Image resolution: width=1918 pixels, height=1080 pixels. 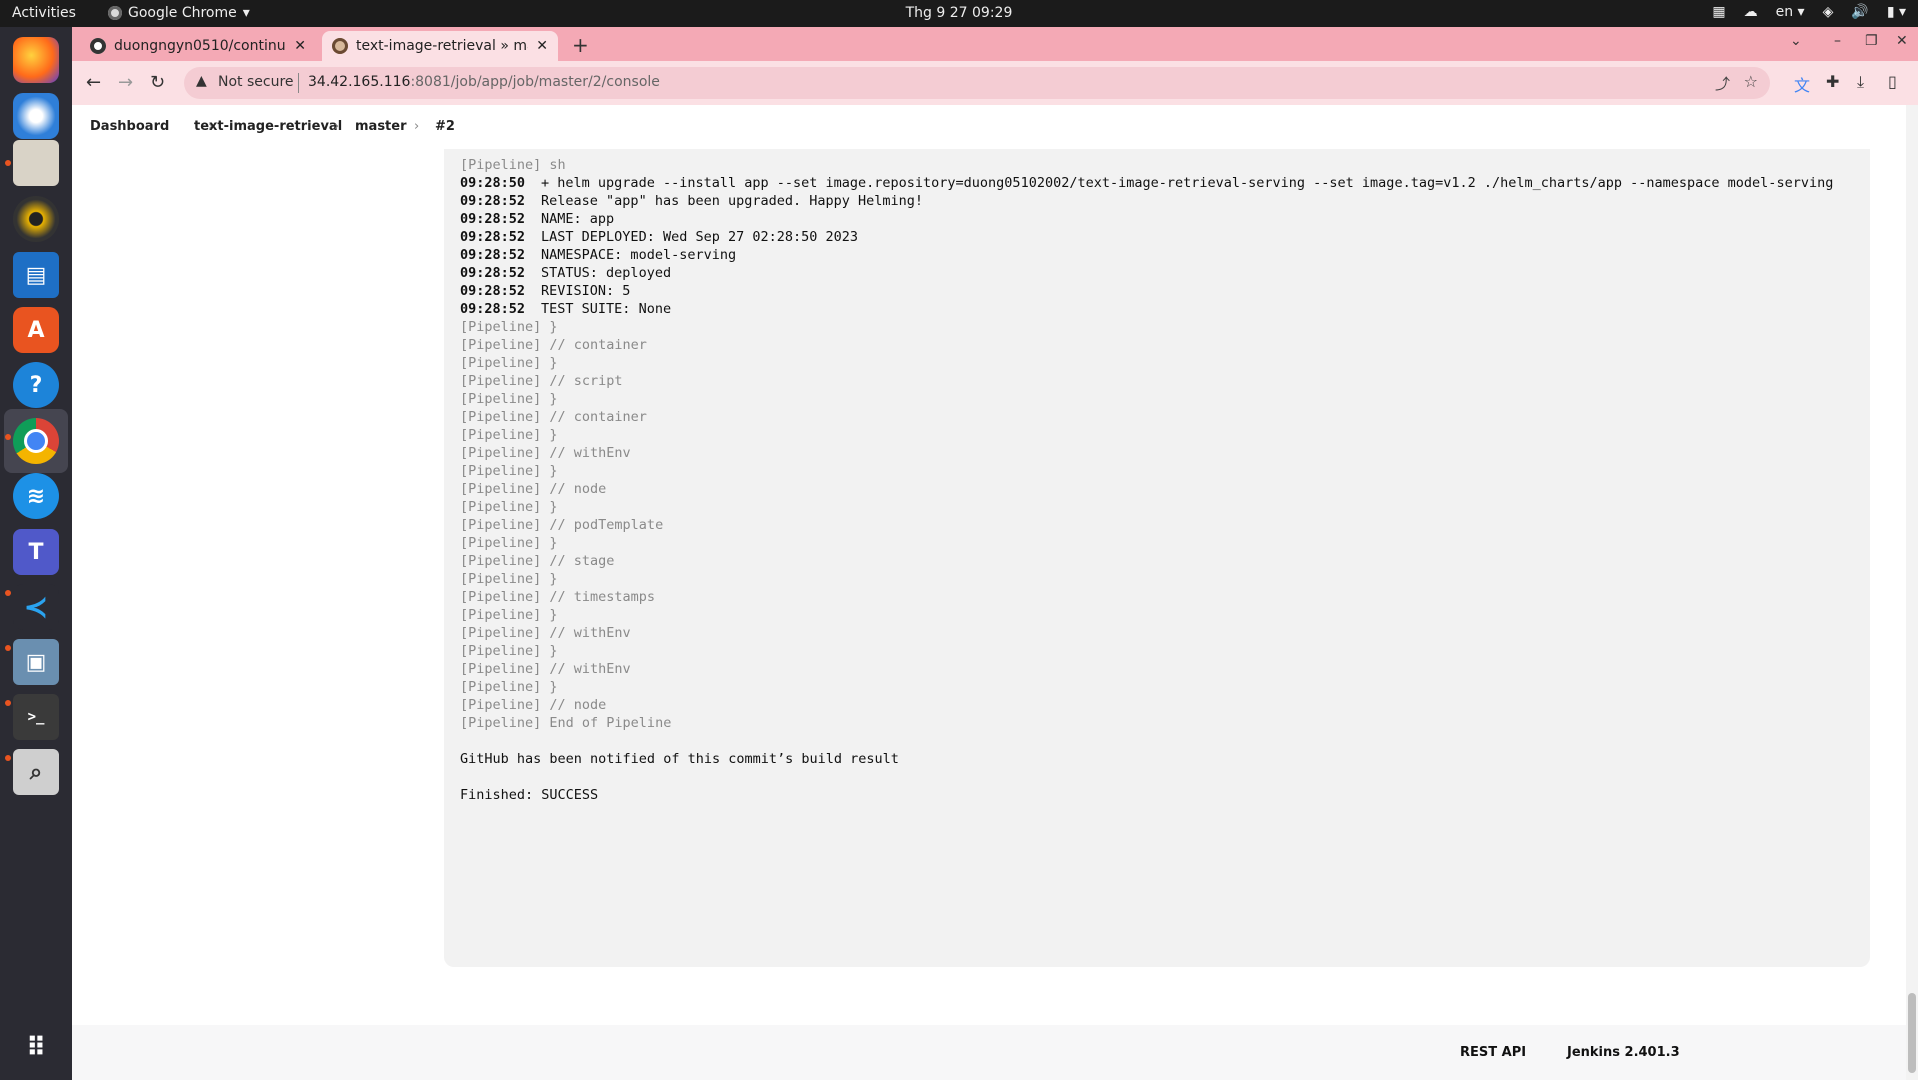 What do you see at coordinates (565, 309) in the screenshot?
I see `console-line-timestamped: 09:28:52 TEST SUITE: None` at bounding box center [565, 309].